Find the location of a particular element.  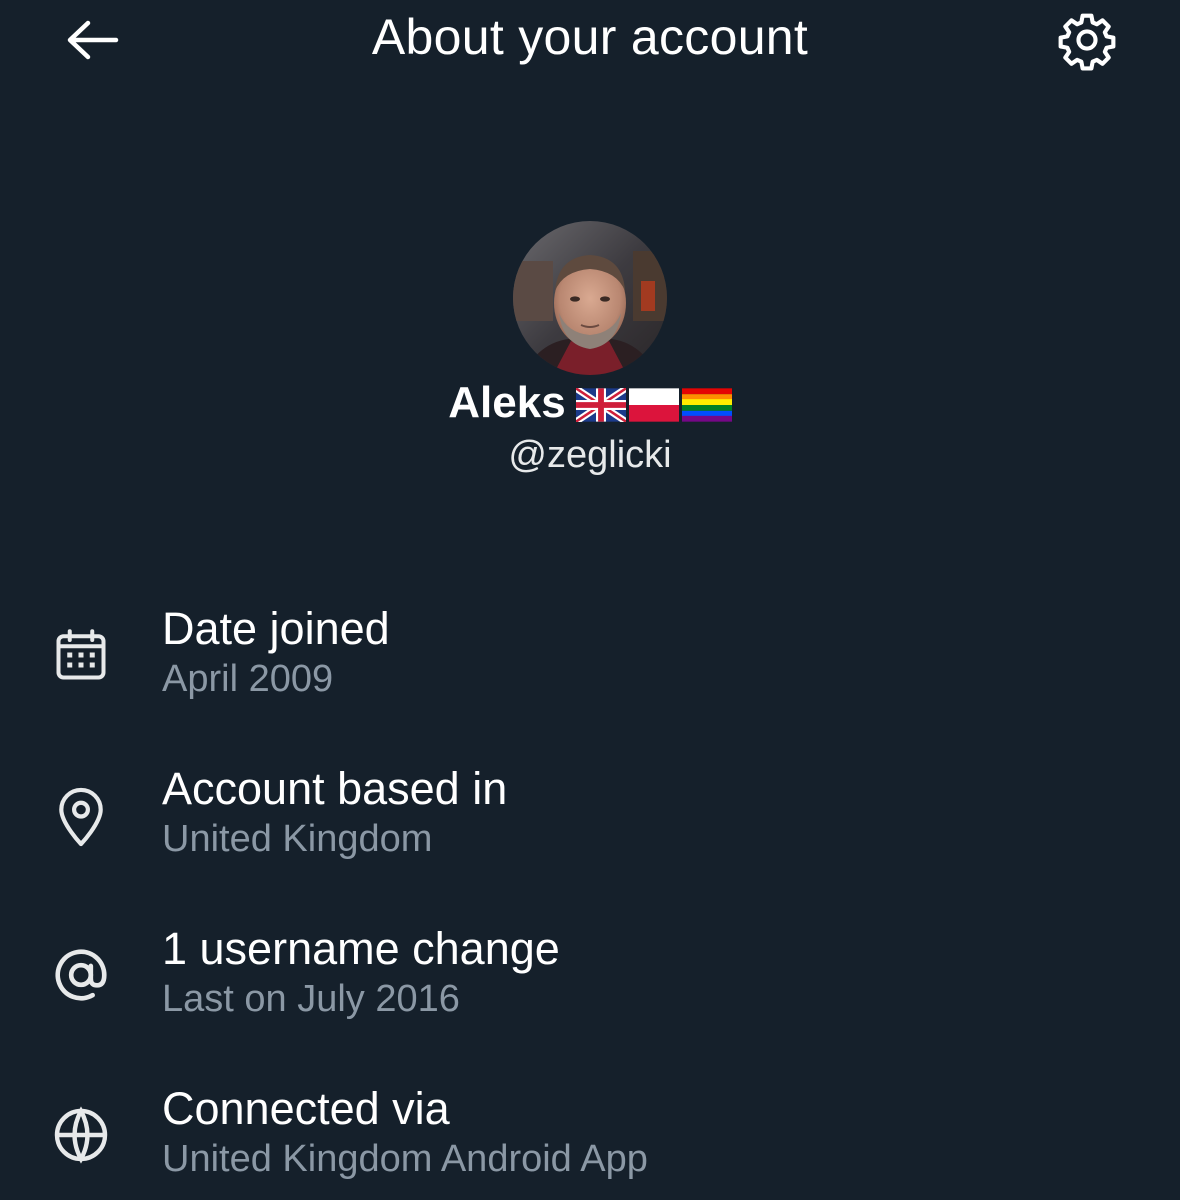

poland-flag is located at coordinates (653, 405).